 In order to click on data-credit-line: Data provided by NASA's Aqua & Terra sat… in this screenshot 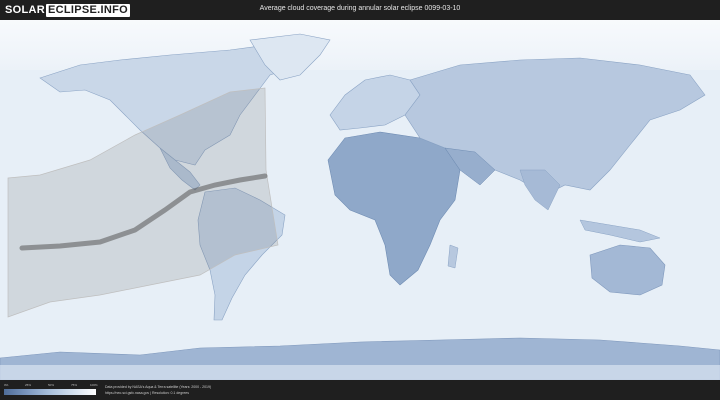, I will do `click(158, 387)`.